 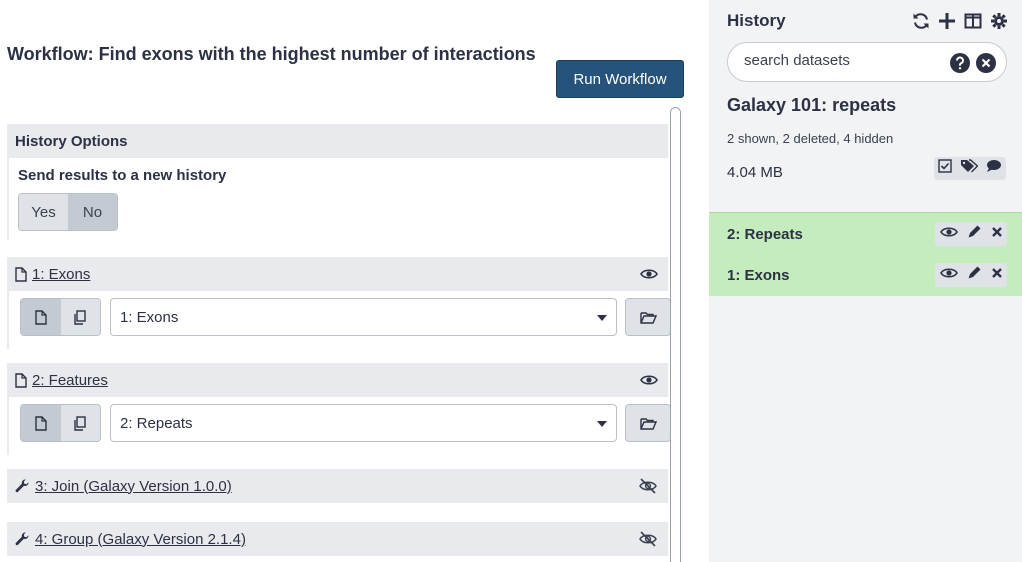 I want to click on step-card-3: 3: Join (Galaxy Version 1.0.0), so click(x=337, y=487).